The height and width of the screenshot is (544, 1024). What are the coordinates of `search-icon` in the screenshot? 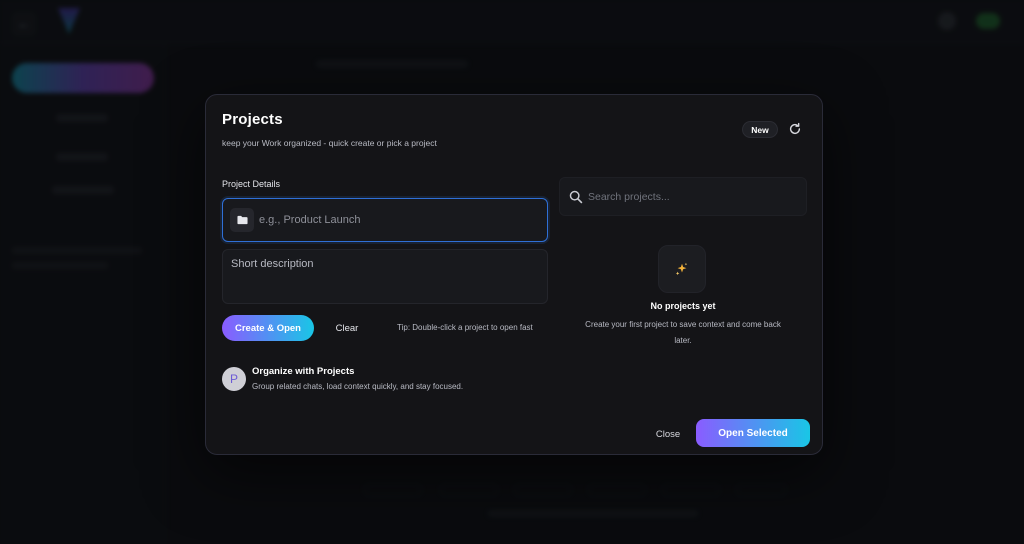 It's located at (576, 197).